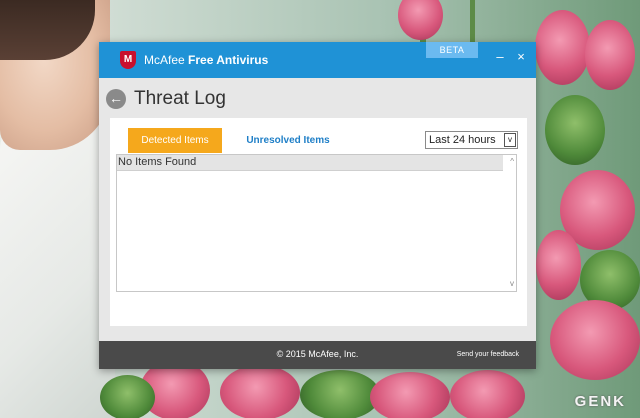  What do you see at coordinates (57, 264) in the screenshot?
I see `wallpaper-figure-shirt` at bounding box center [57, 264].